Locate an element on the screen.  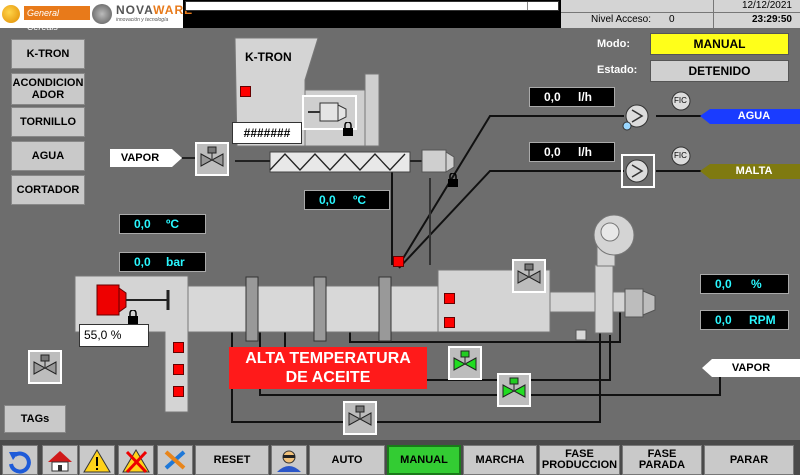
drain-valve is located at coordinates (45, 367).